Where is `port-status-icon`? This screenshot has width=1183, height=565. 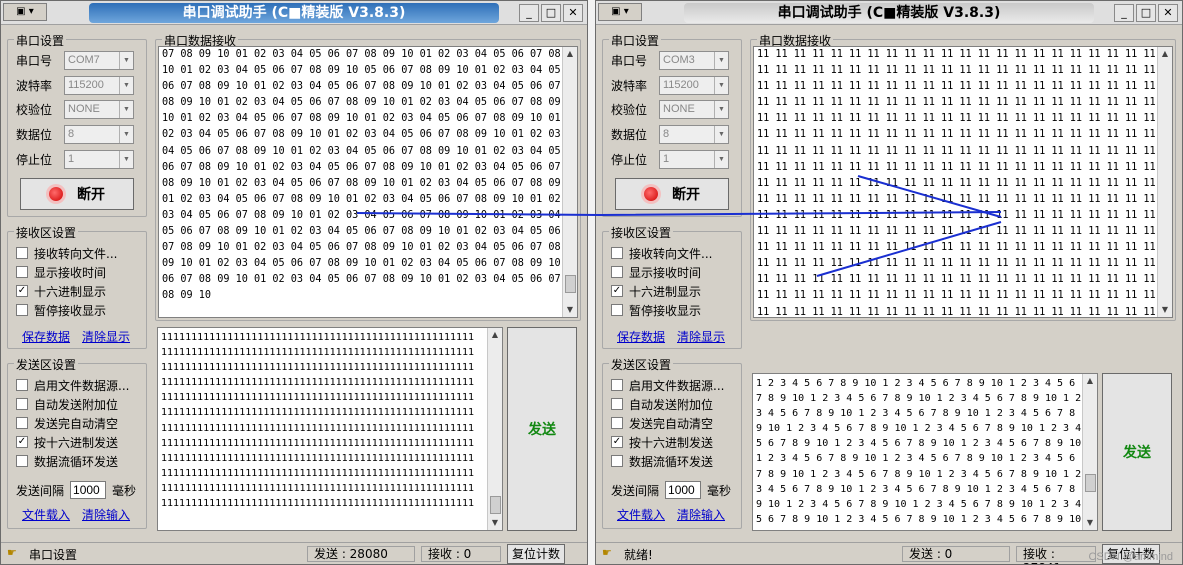 port-status-icon is located at coordinates (651, 194).